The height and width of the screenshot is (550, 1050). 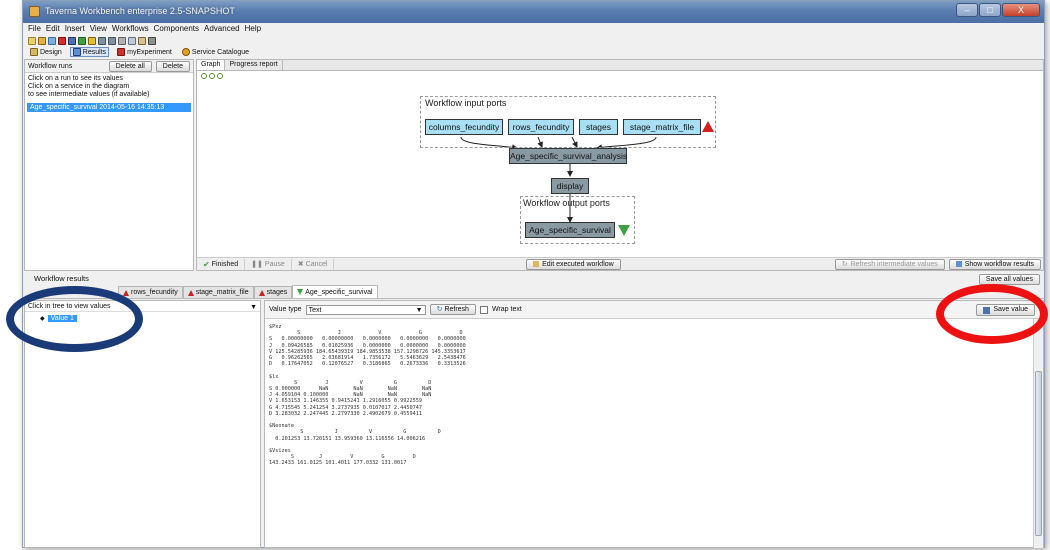 I want to click on run-icon, so click(x=82, y=40).